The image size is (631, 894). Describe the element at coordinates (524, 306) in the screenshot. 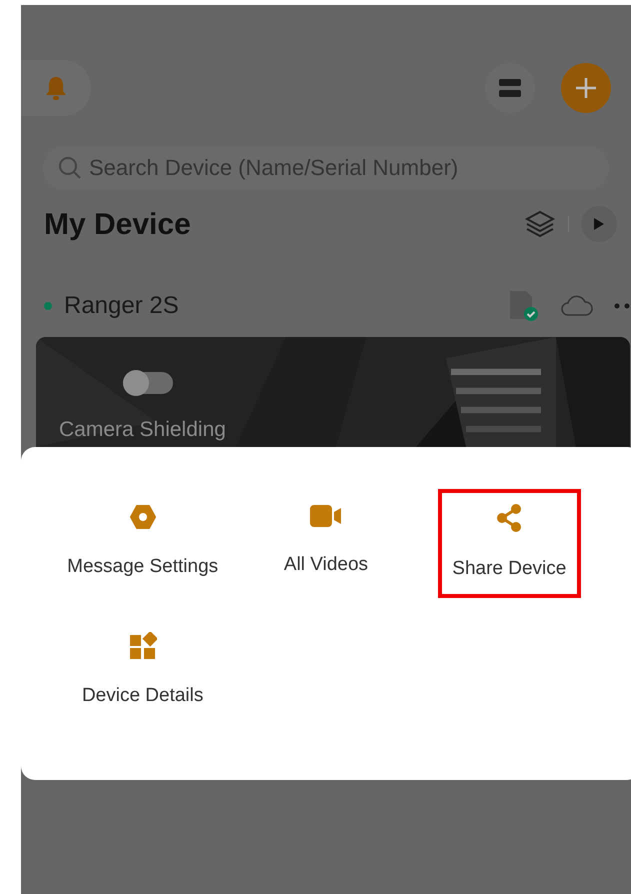

I see `sd-card-check-icon` at that location.